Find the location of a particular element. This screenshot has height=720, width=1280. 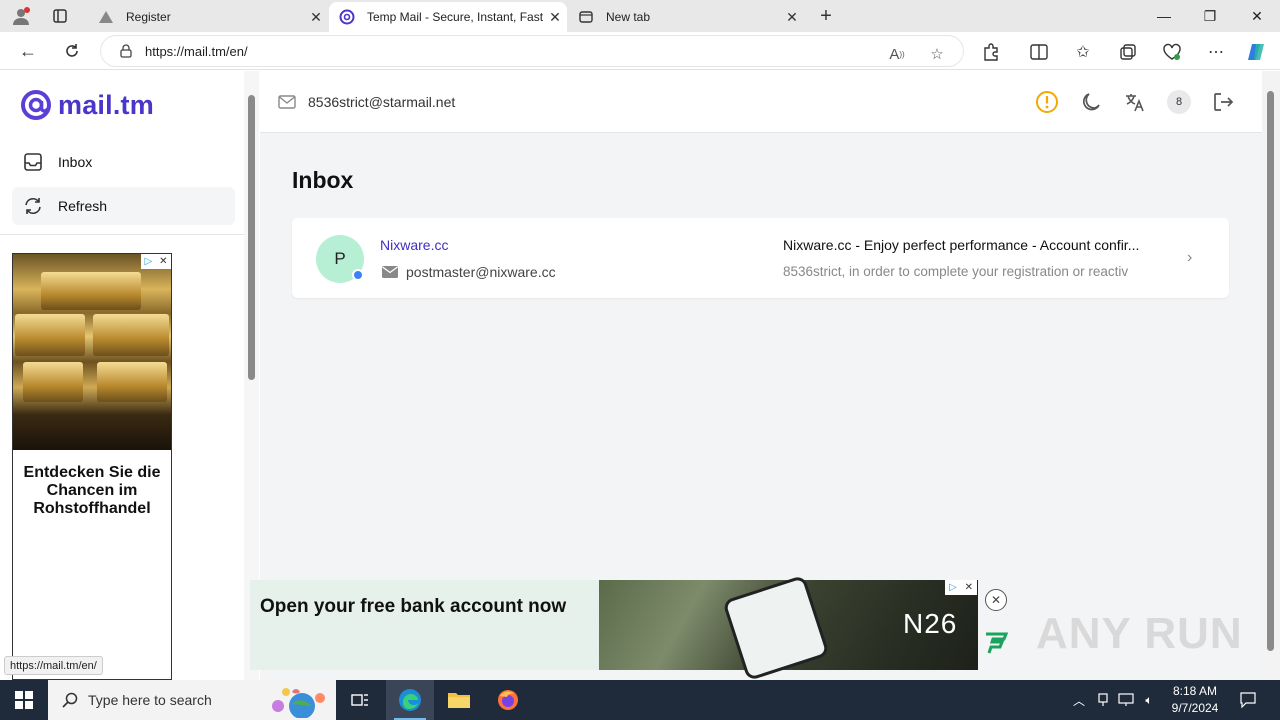

taskbar-search-box: Type here to search is located at coordinates (192, 700).